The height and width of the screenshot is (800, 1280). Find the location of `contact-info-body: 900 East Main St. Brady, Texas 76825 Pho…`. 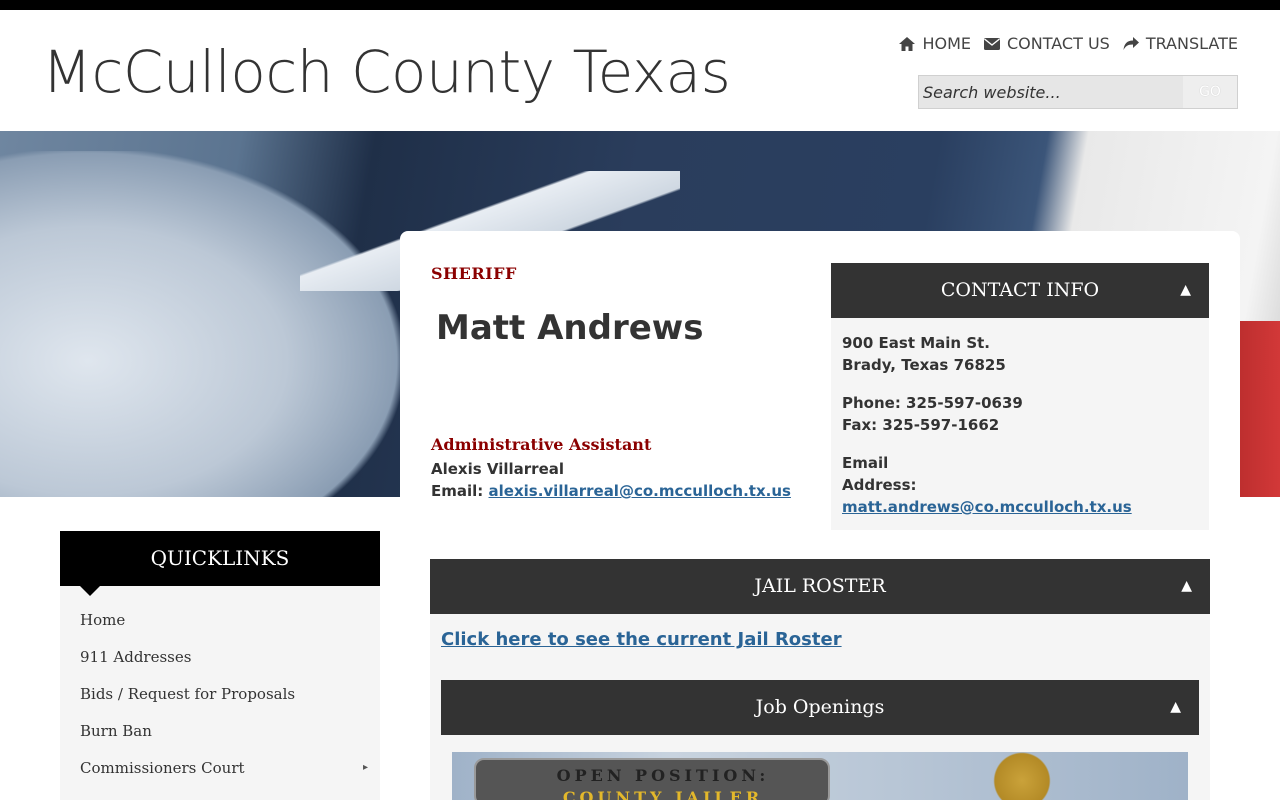

contact-info-body: 900 East Main St. Brady, Texas 76825 Pho… is located at coordinates (1020, 433).